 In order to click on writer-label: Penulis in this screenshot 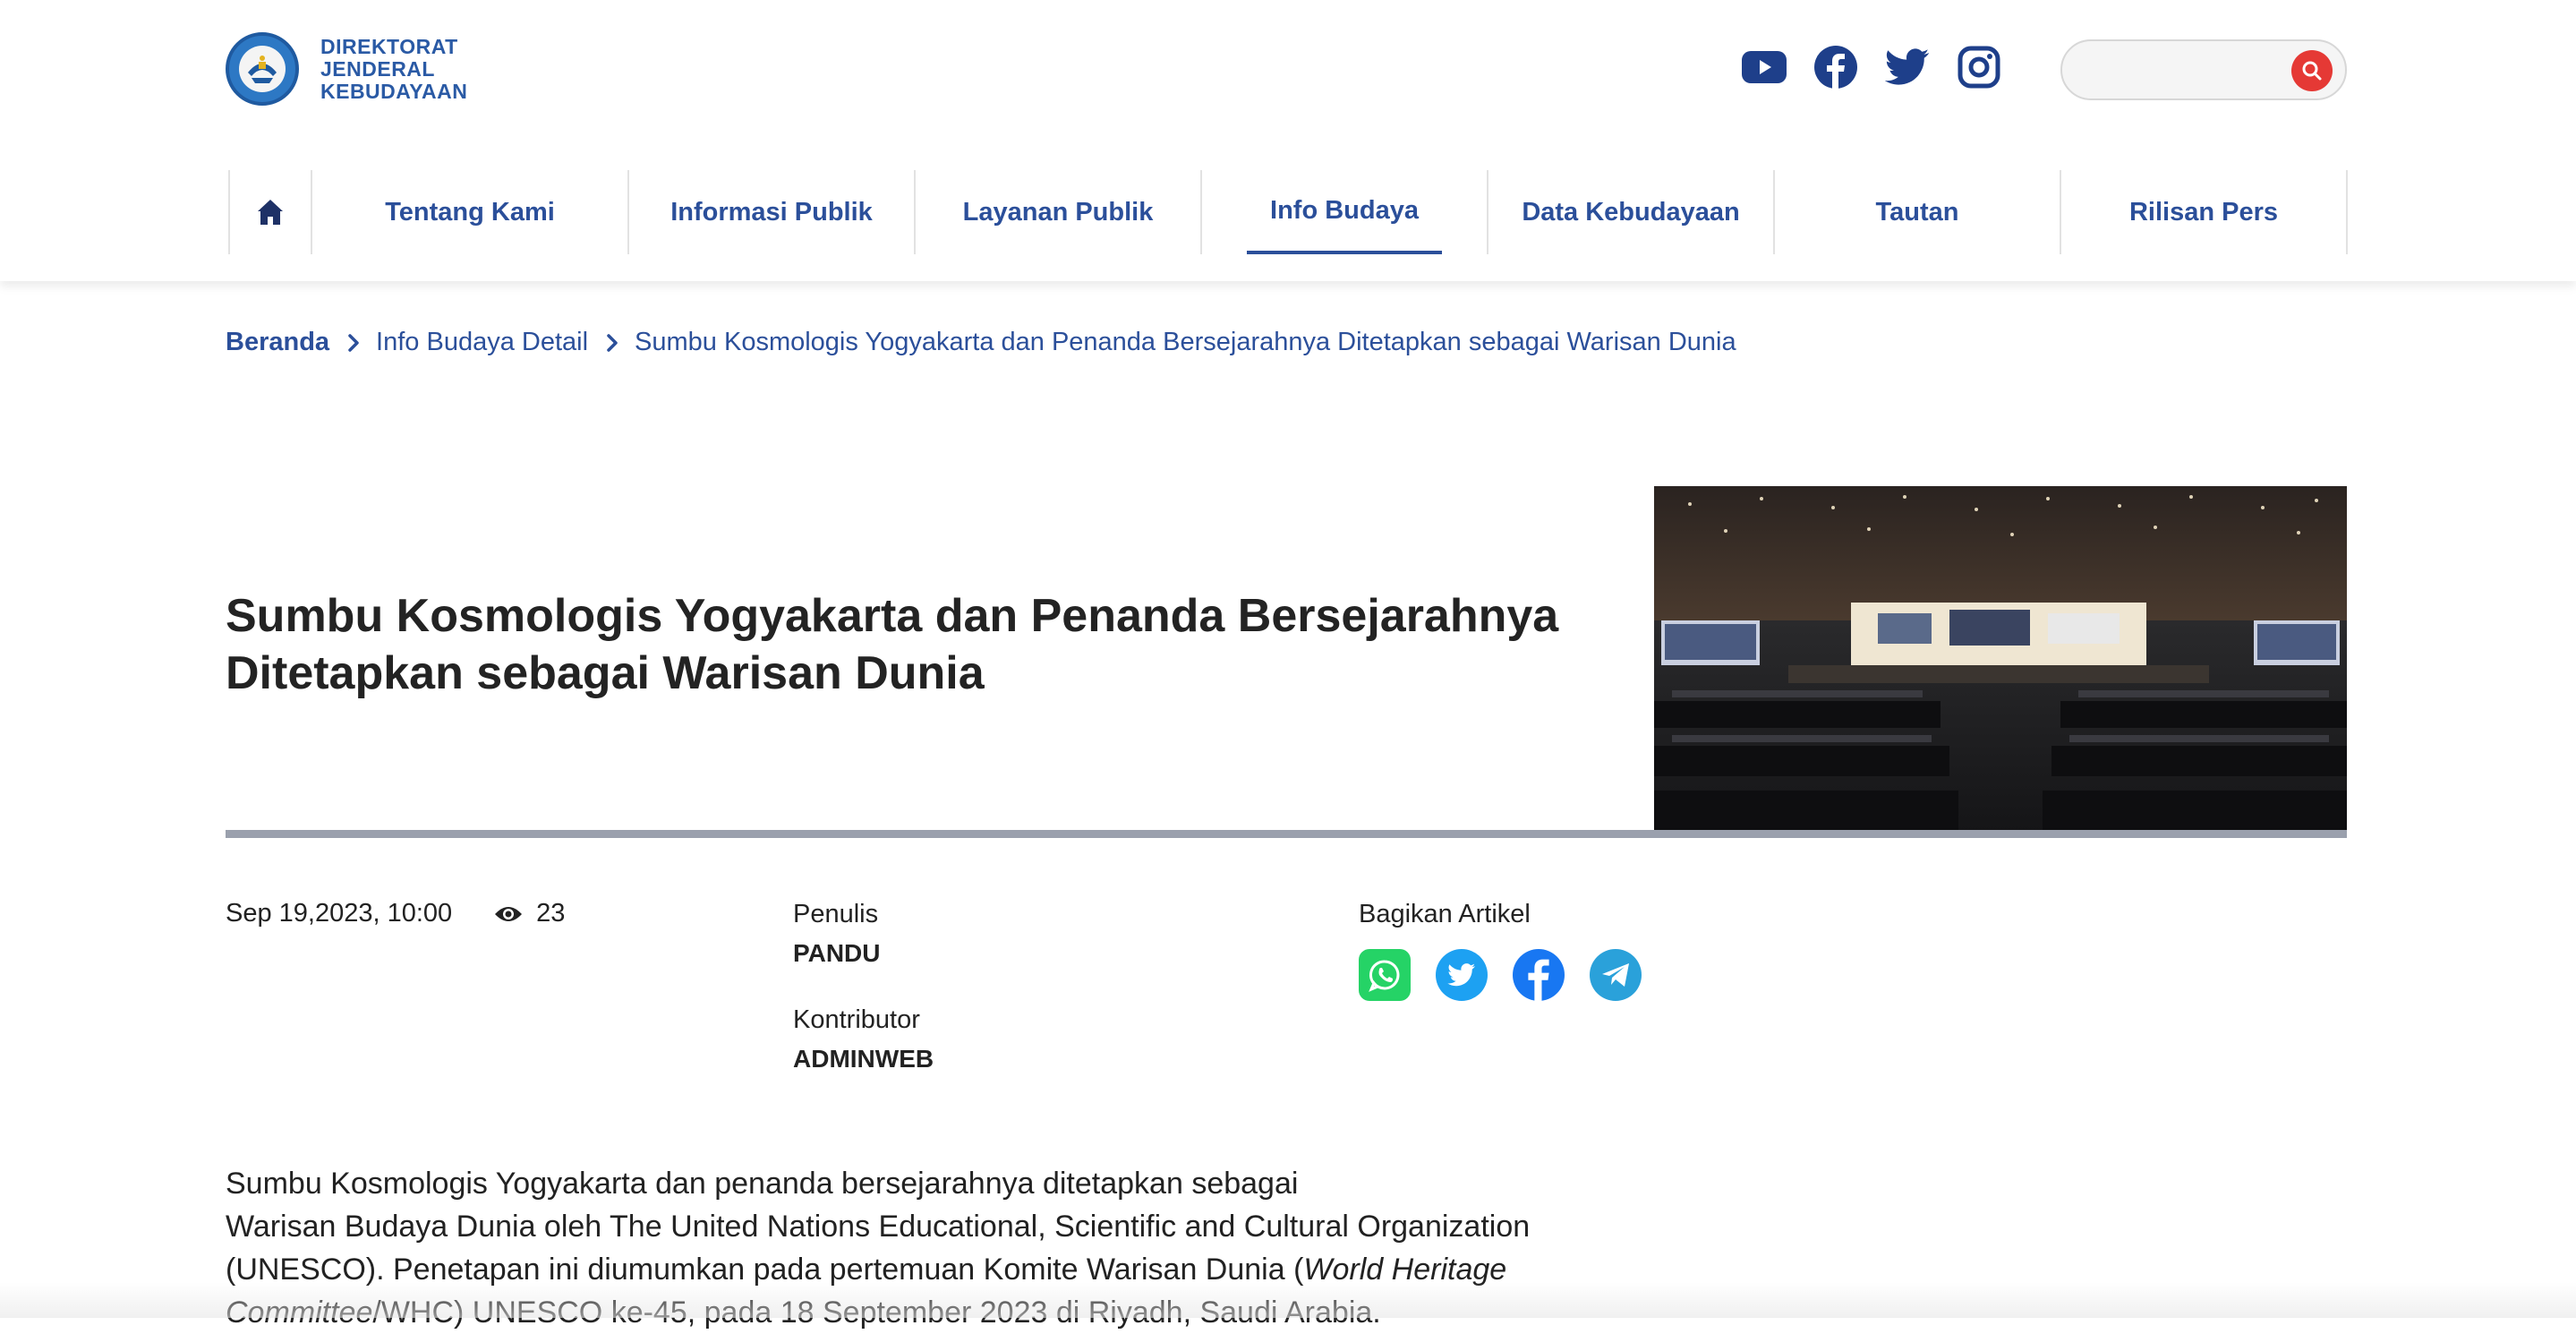, I will do `click(863, 914)`.